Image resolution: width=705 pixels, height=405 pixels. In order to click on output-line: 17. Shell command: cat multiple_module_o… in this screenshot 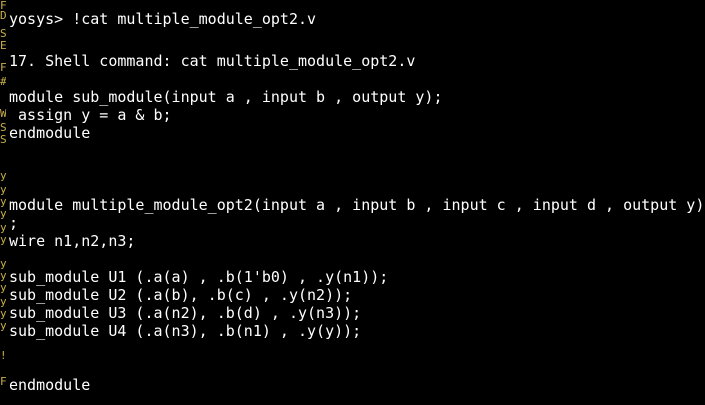, I will do `click(212, 61)`.